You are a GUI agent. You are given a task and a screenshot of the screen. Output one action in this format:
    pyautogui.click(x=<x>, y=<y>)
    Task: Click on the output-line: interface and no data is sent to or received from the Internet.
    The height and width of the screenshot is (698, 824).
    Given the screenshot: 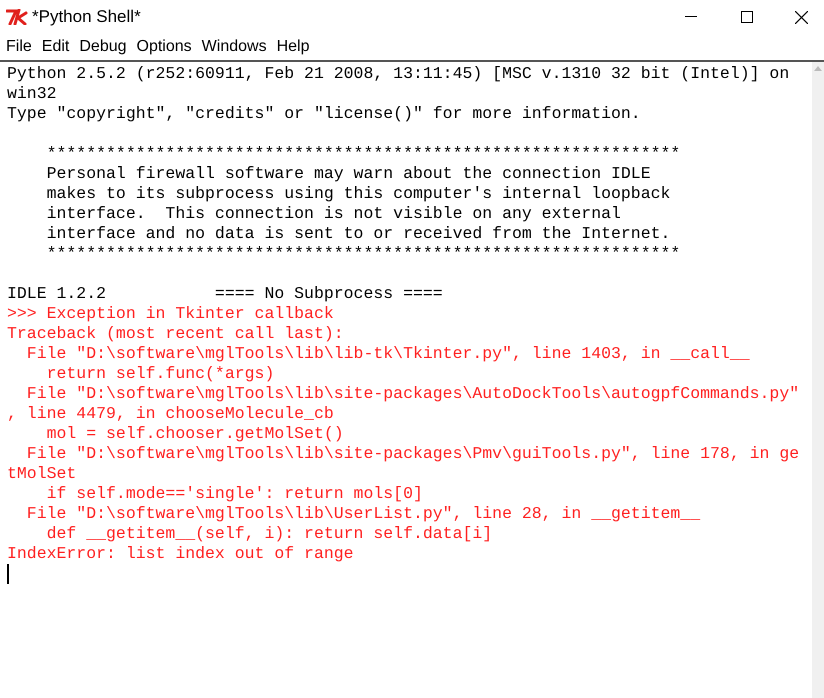 What is the action you would take?
    pyautogui.click(x=358, y=233)
    